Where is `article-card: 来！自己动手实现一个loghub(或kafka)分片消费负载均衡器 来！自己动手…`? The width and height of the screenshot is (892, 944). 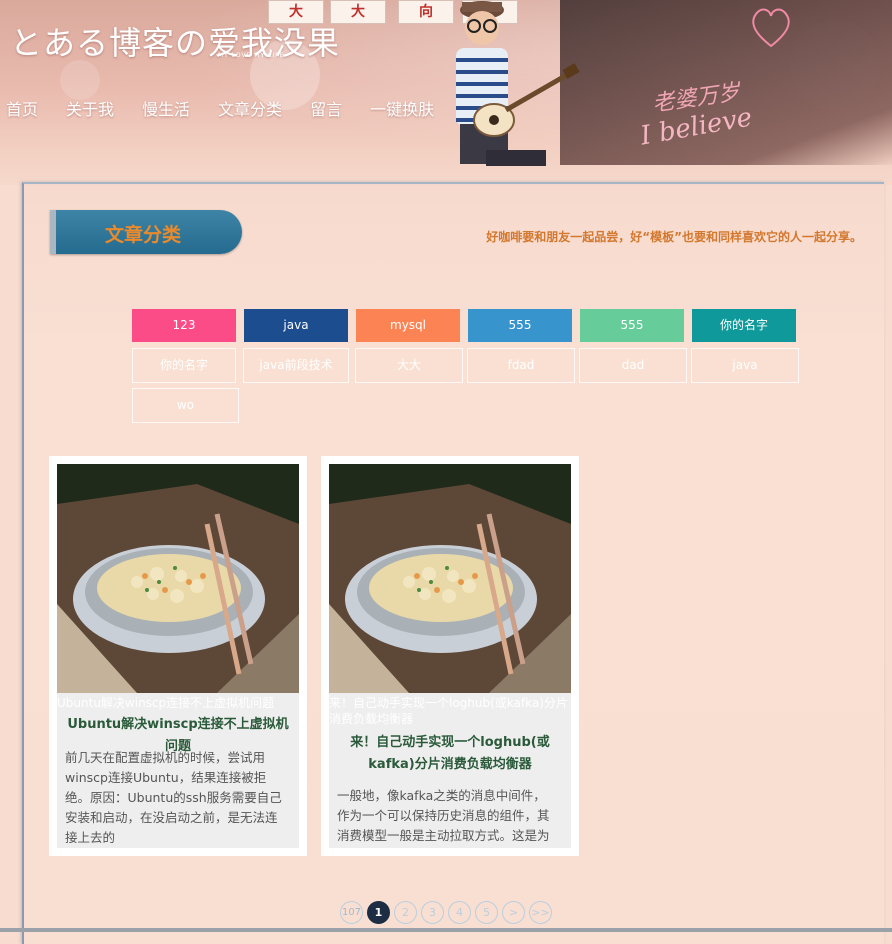 article-card: 来！自己动手实现一个loghub(或kafka)分片消费负载均衡器 来！自己动手… is located at coordinates (450, 656).